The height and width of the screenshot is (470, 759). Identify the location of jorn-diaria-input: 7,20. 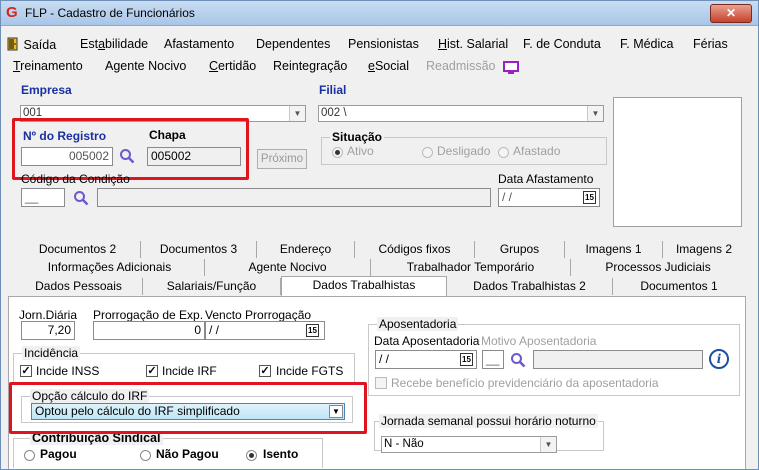
(48, 330).